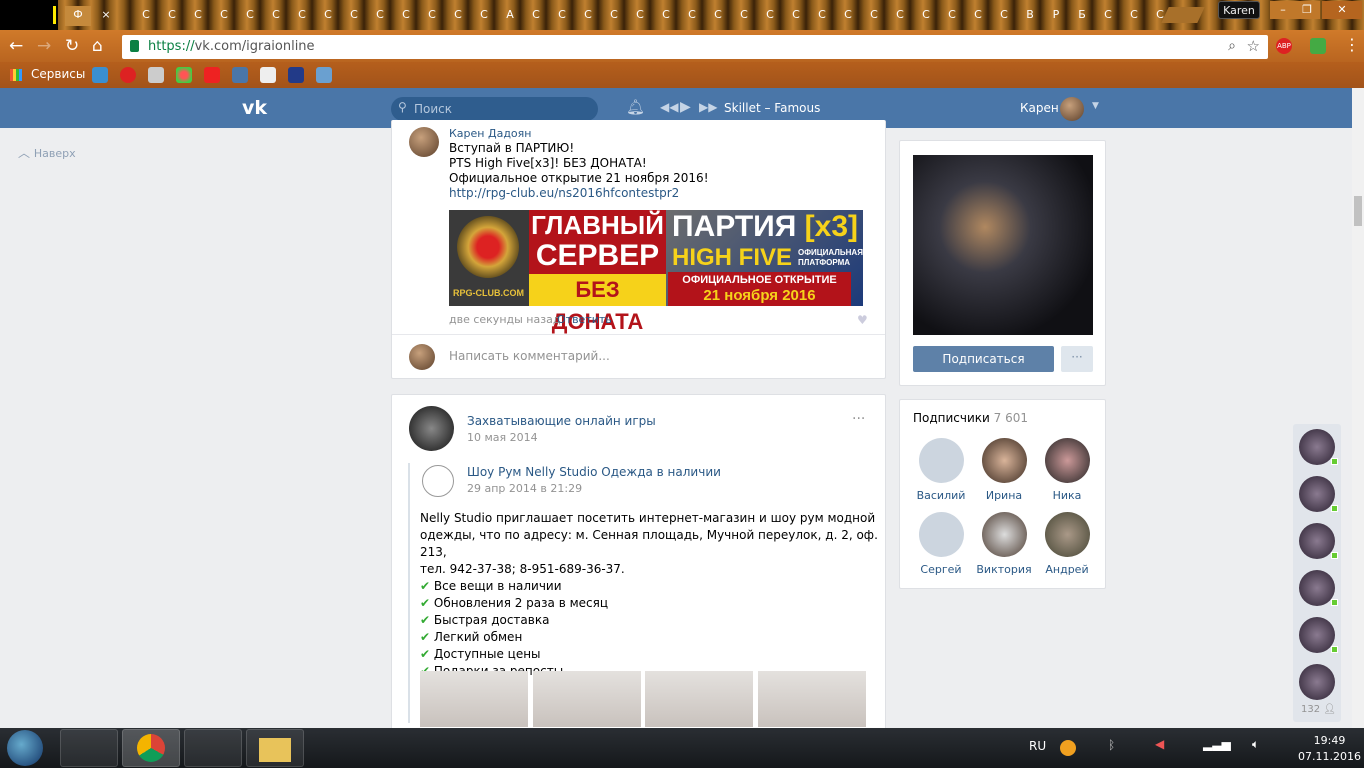 The width and height of the screenshot is (1364, 768). I want to click on volume-icon: 🔈︎, so click(1255, 744).